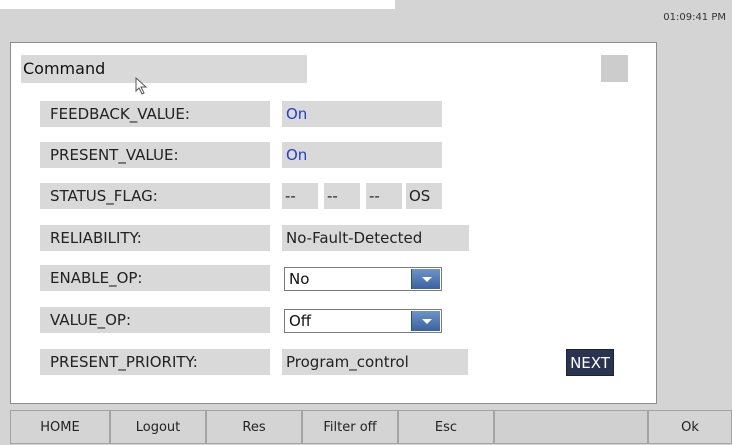 This screenshot has height=445, width=732. What do you see at coordinates (690, 427) in the screenshot?
I see `ok-button: Ok` at bounding box center [690, 427].